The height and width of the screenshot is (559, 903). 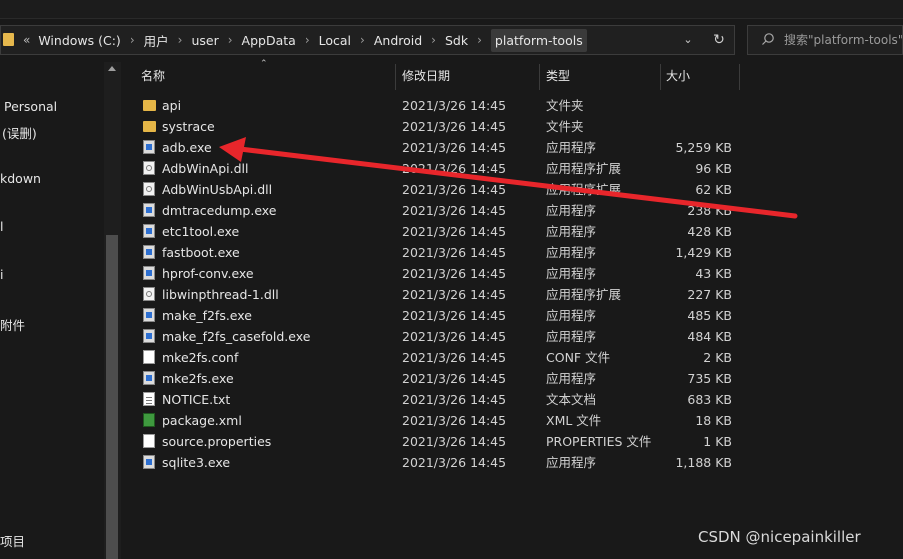 I want to click on file-size: 485 KB, so click(x=709, y=315).